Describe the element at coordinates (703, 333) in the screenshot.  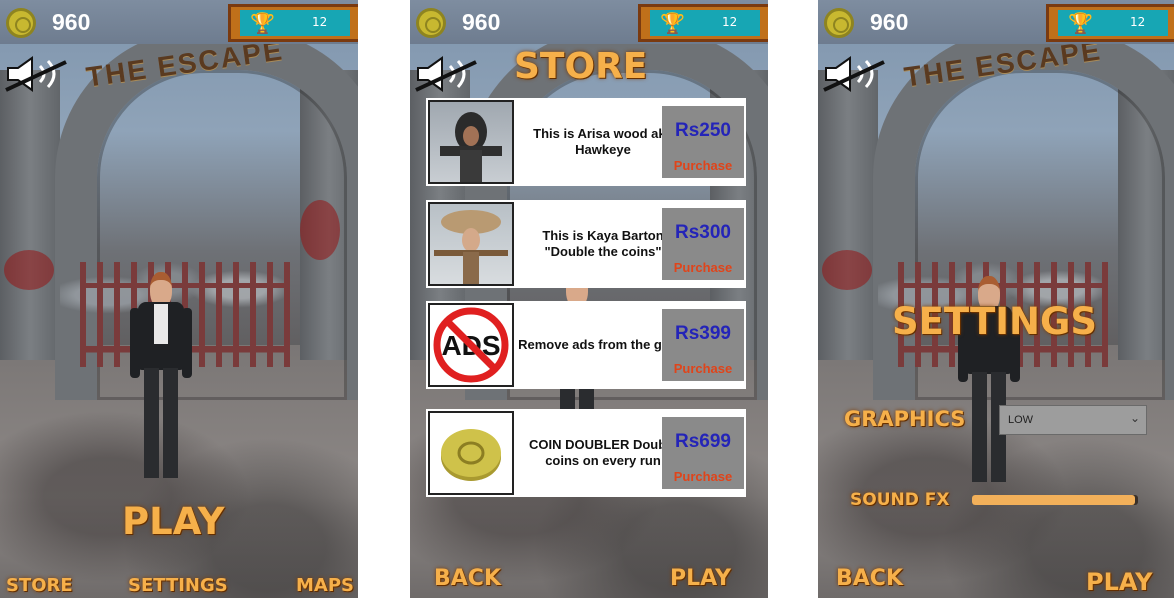
I see `item-price: Rs399` at that location.